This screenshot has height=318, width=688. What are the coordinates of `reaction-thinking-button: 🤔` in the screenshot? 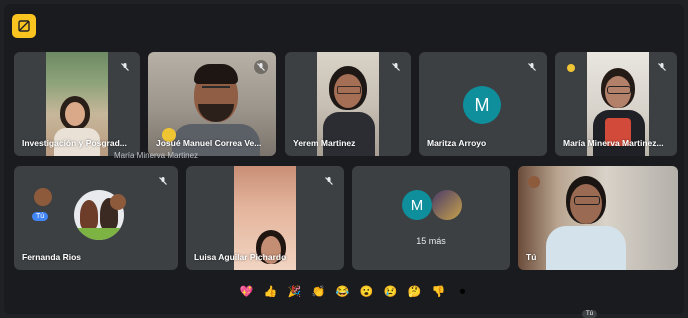 It's located at (414, 292).